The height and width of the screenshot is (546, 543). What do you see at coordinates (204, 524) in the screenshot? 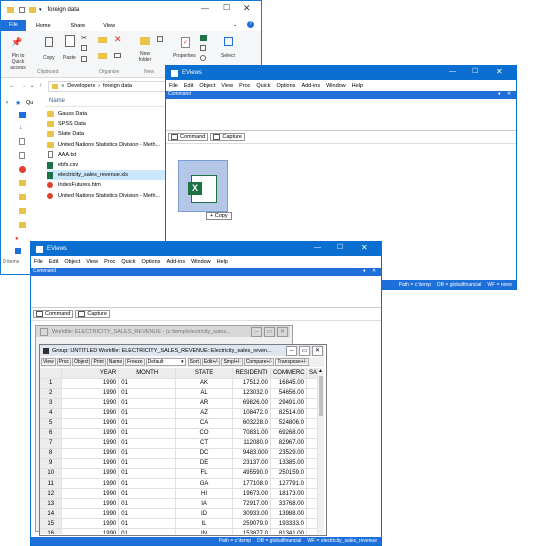
I see `table-cell: IL` at bounding box center [204, 524].